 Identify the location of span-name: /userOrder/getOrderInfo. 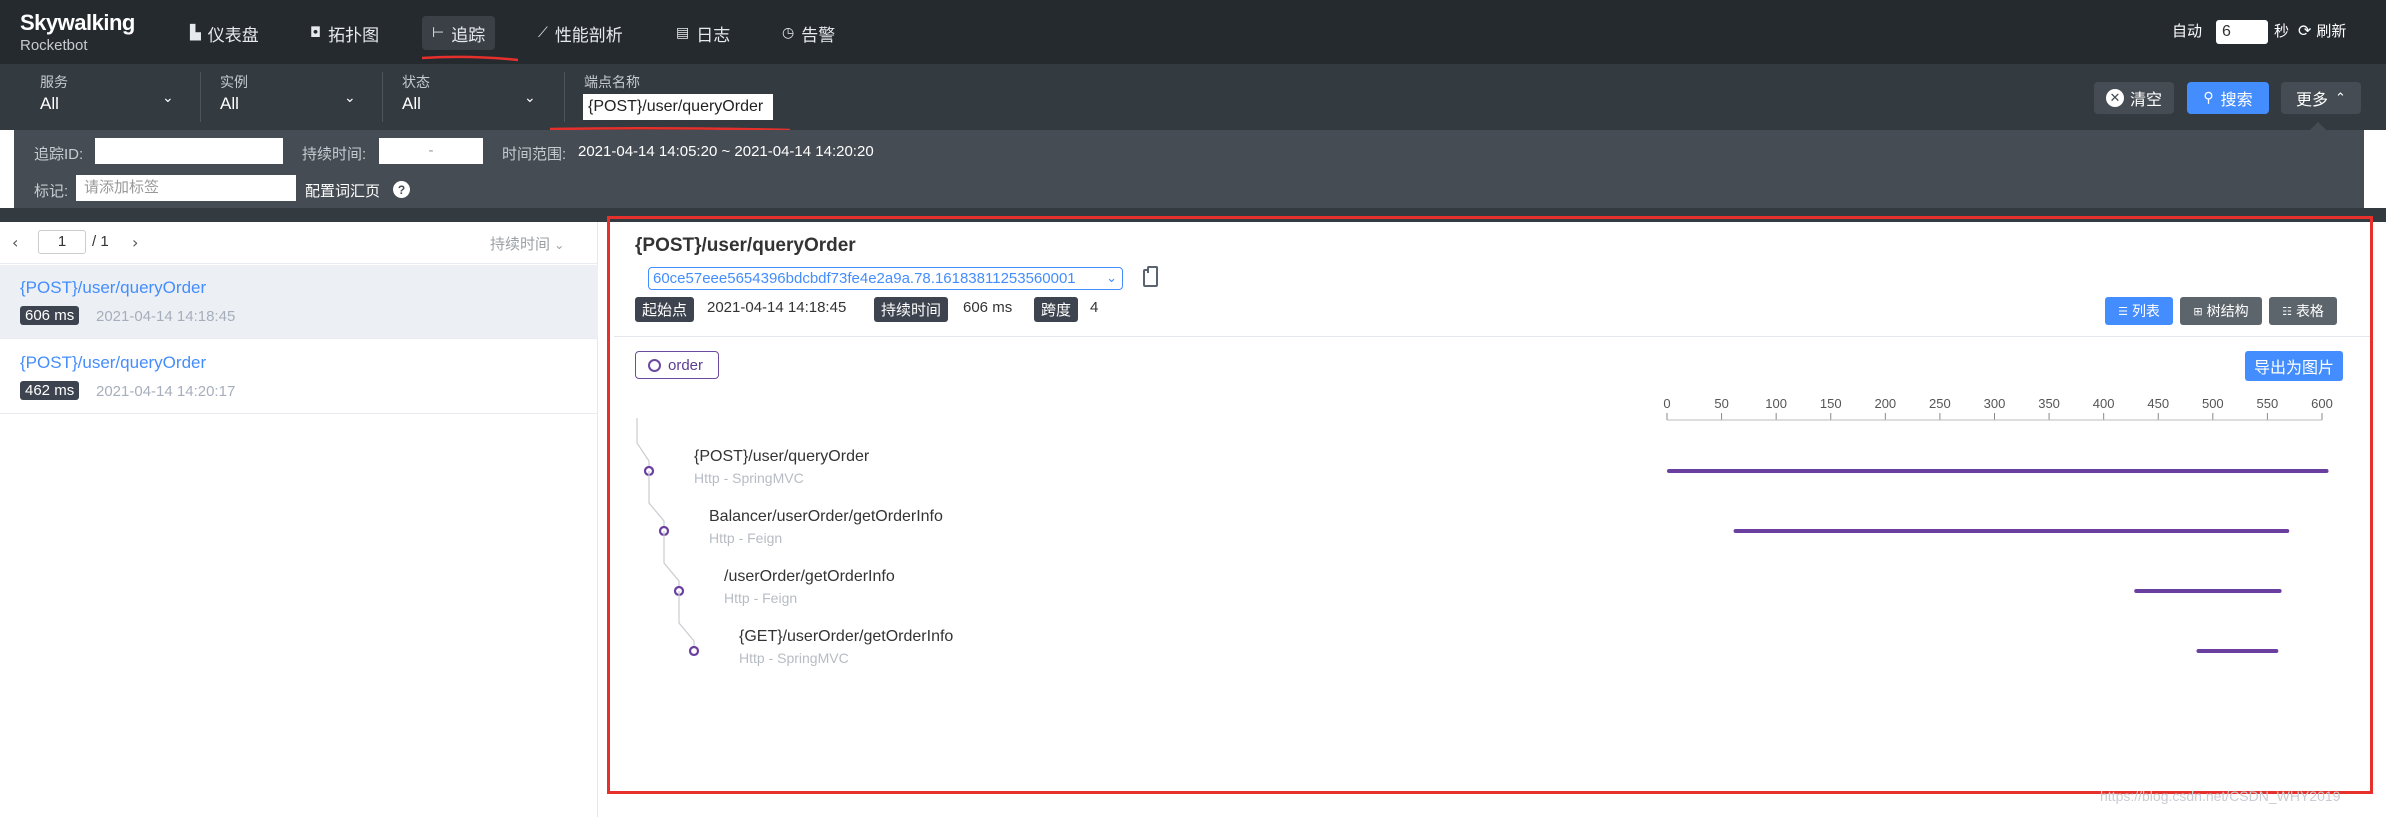
(809, 577).